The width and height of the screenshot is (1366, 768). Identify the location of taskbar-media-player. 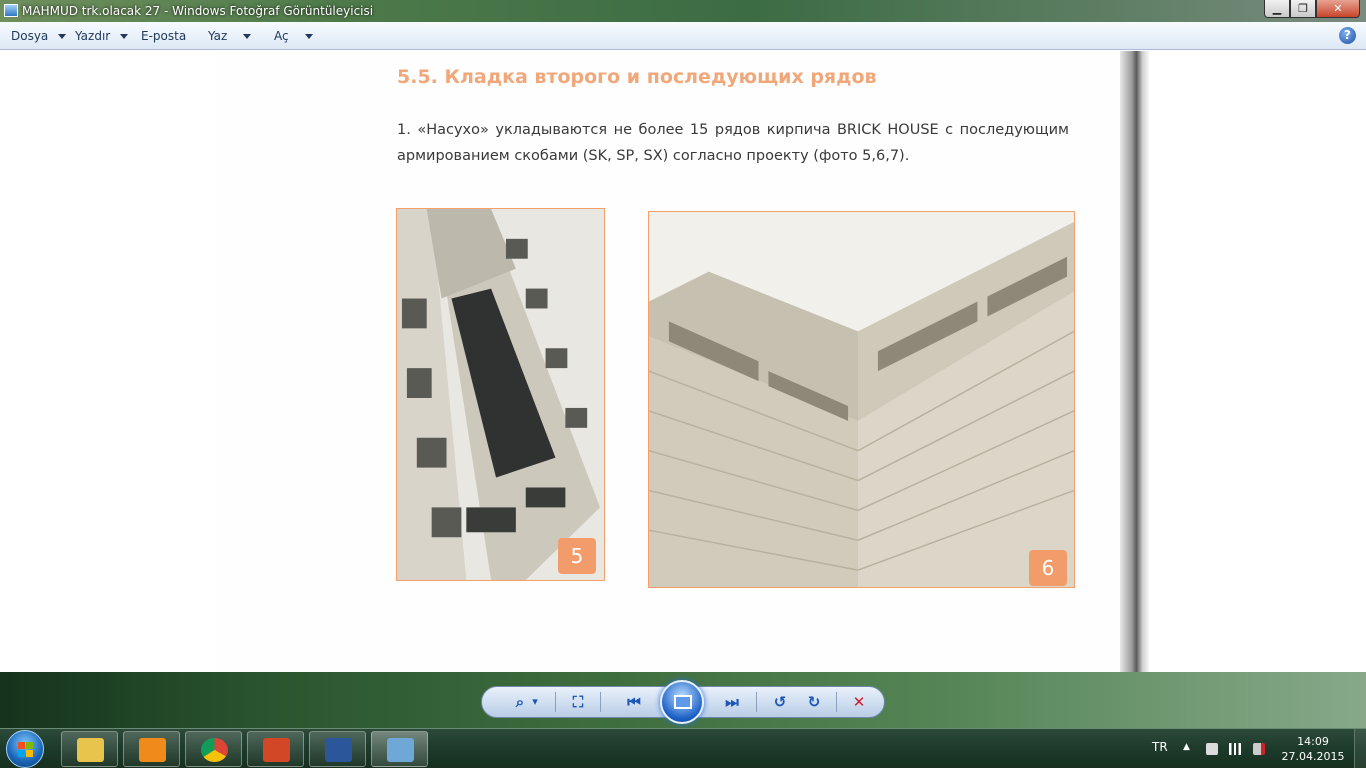
(151, 749).